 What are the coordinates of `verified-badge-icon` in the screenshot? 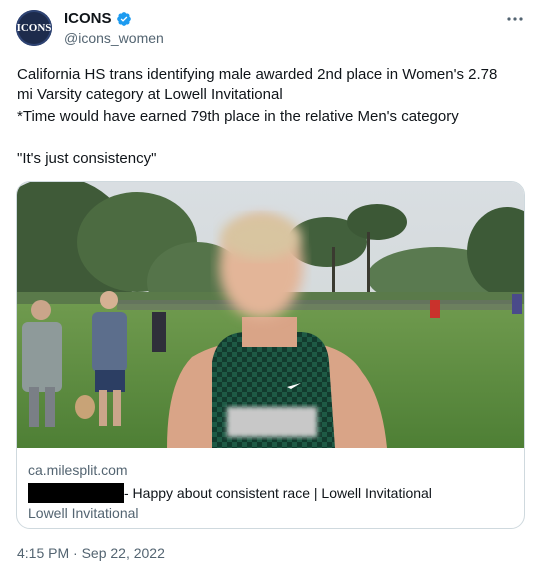 It's located at (123, 18).